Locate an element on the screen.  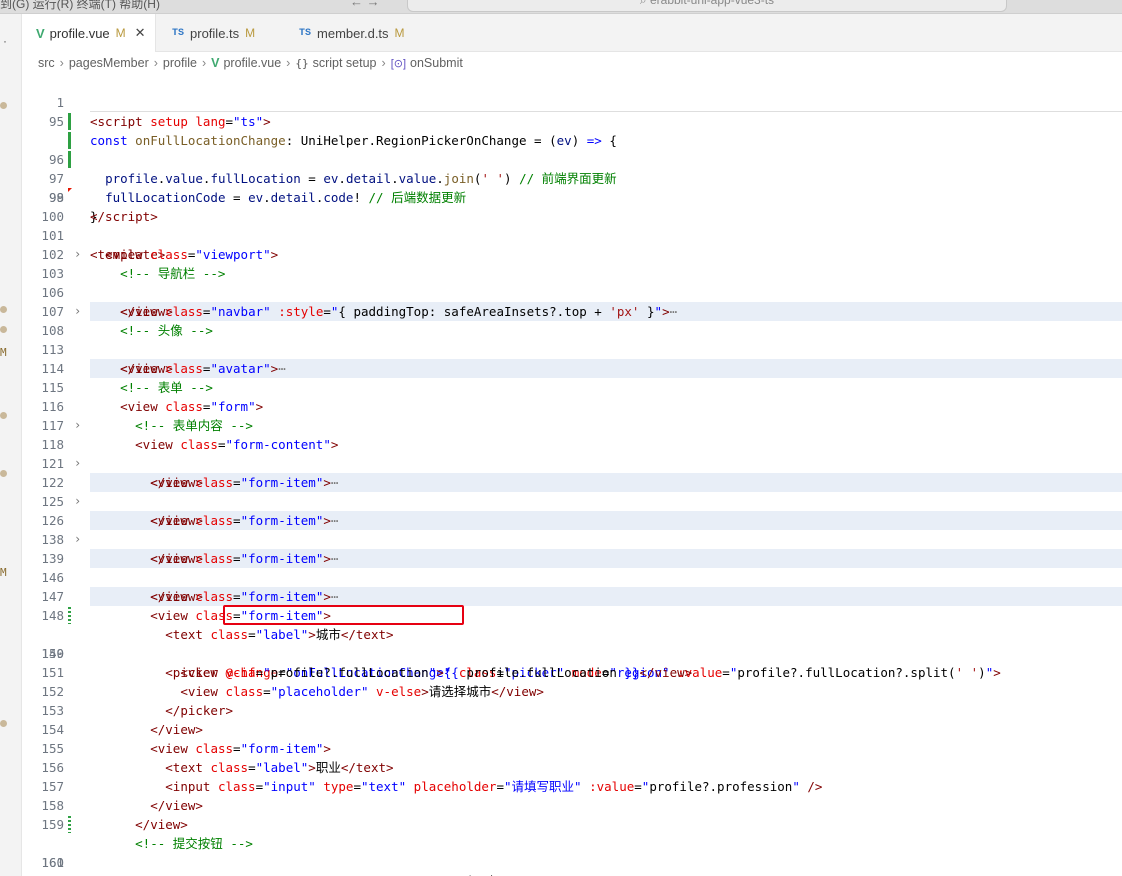
breadcrumb-item: pagesMember is located at coordinates (109, 63).